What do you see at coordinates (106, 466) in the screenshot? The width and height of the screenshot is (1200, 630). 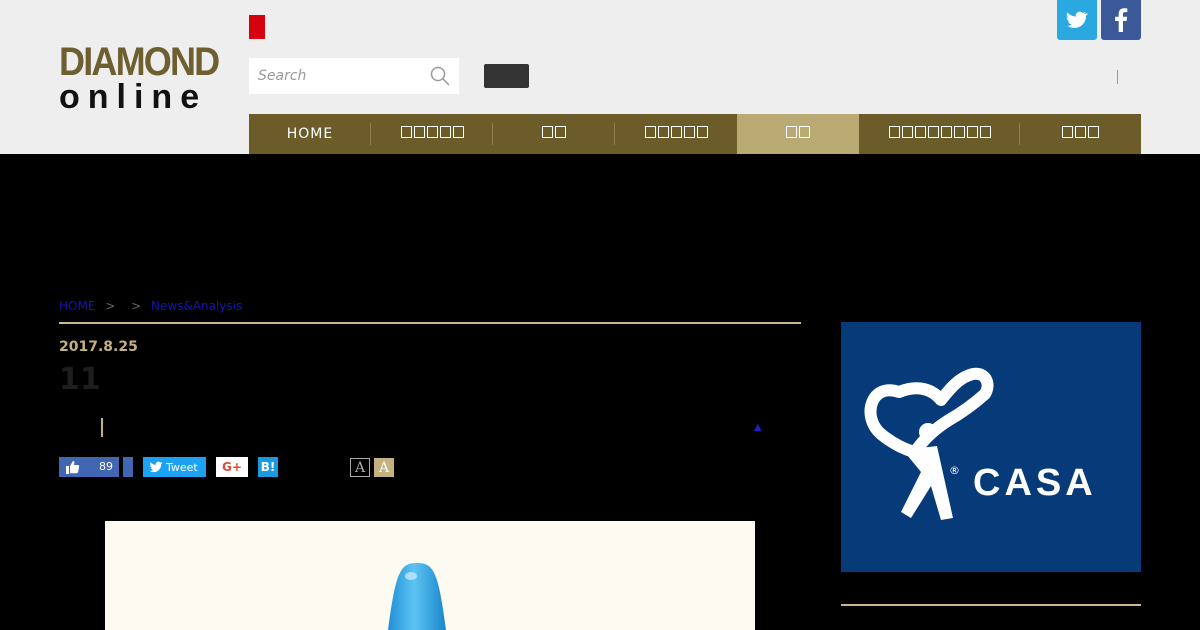 I see `like-count: 89` at bounding box center [106, 466].